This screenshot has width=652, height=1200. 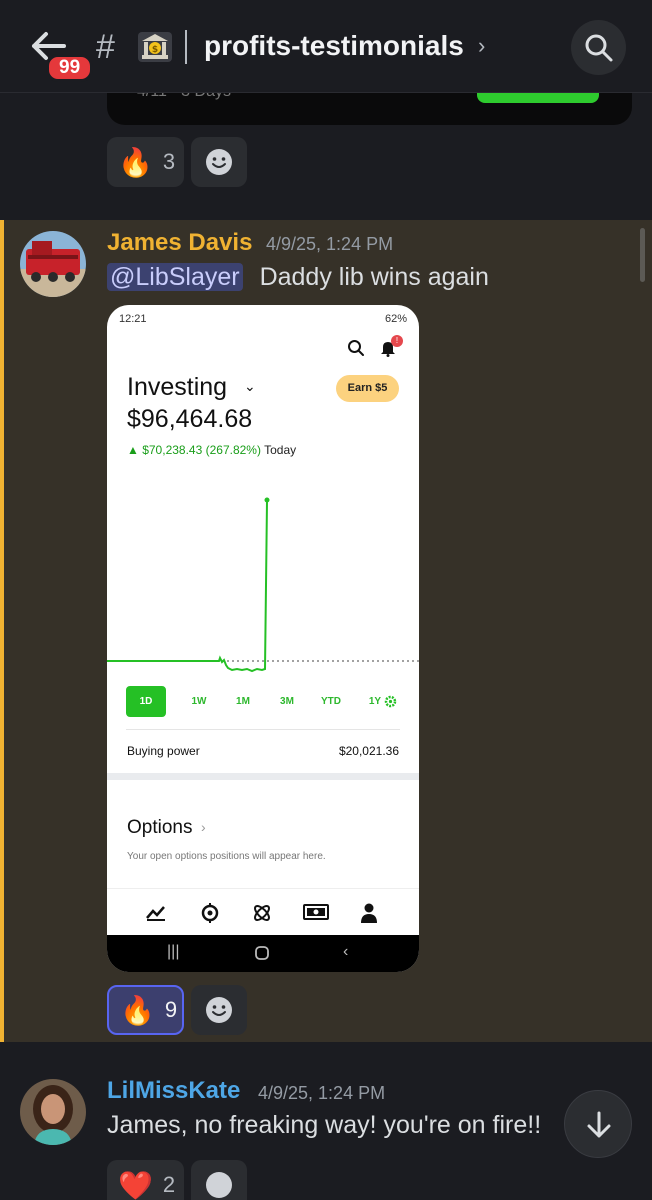 What do you see at coordinates (133, 319) in the screenshot?
I see `status-bar-time: 12:21` at bounding box center [133, 319].